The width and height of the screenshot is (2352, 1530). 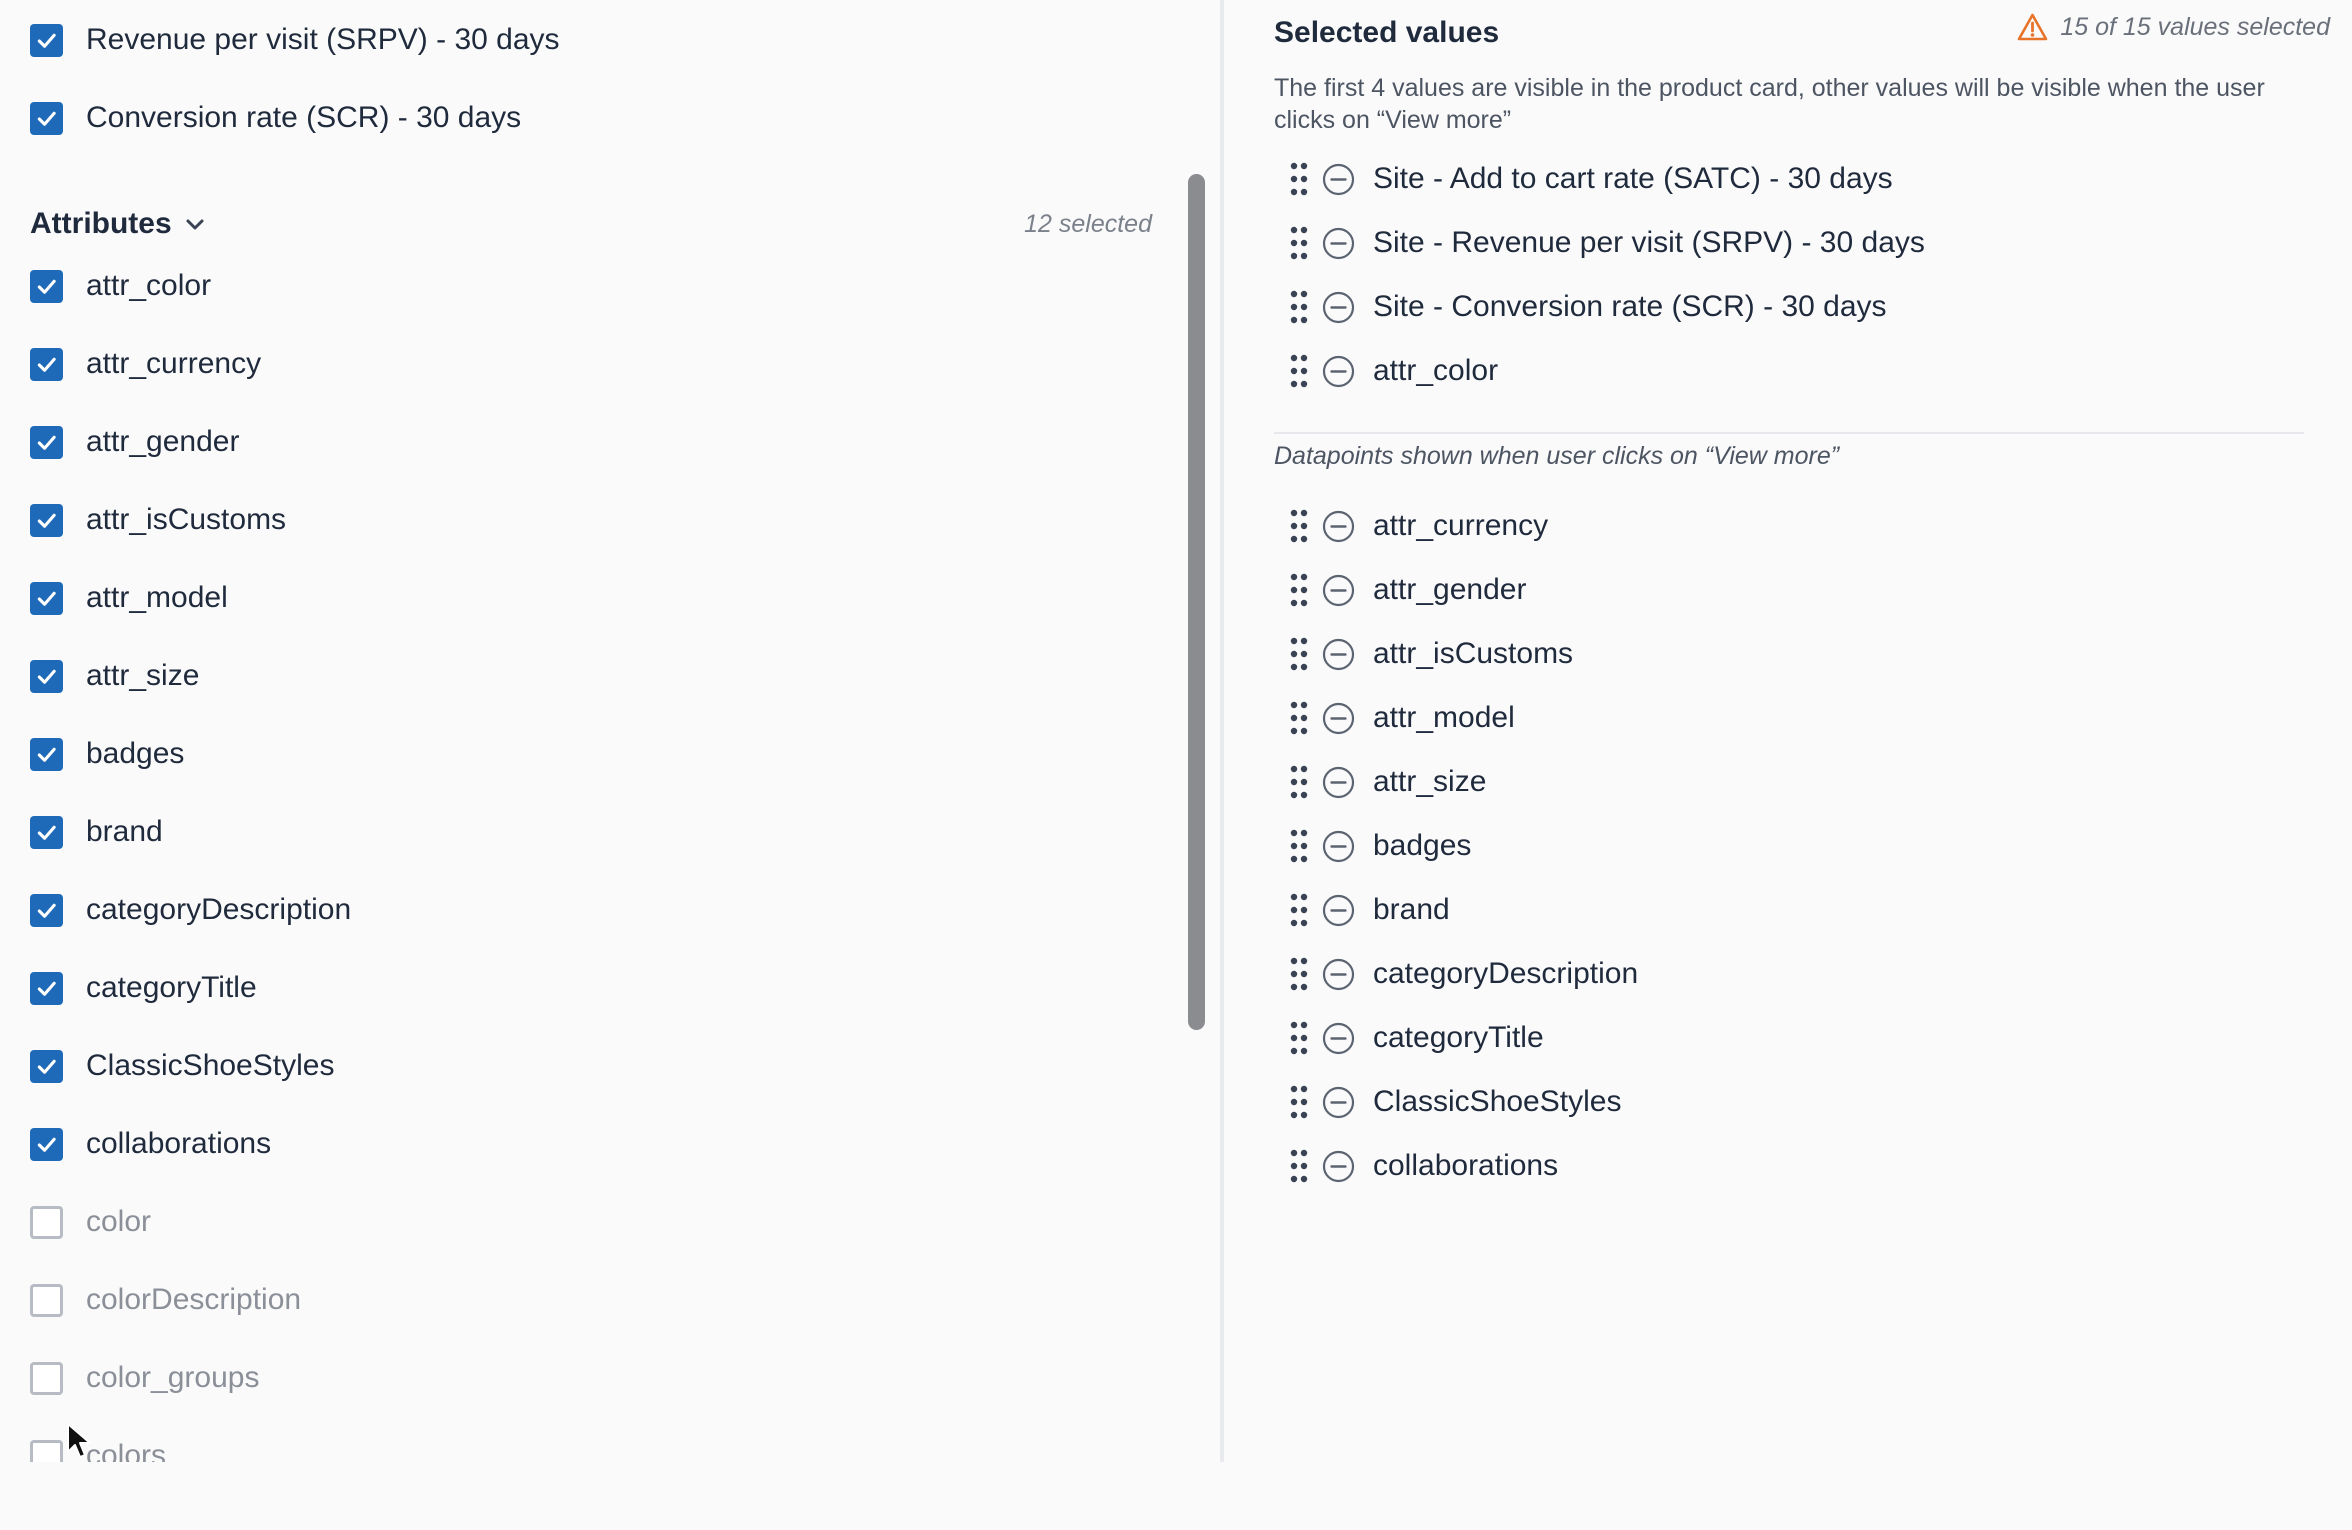 I want to click on attribute-checkbox-row: color_groups, so click(x=144, y=1378).